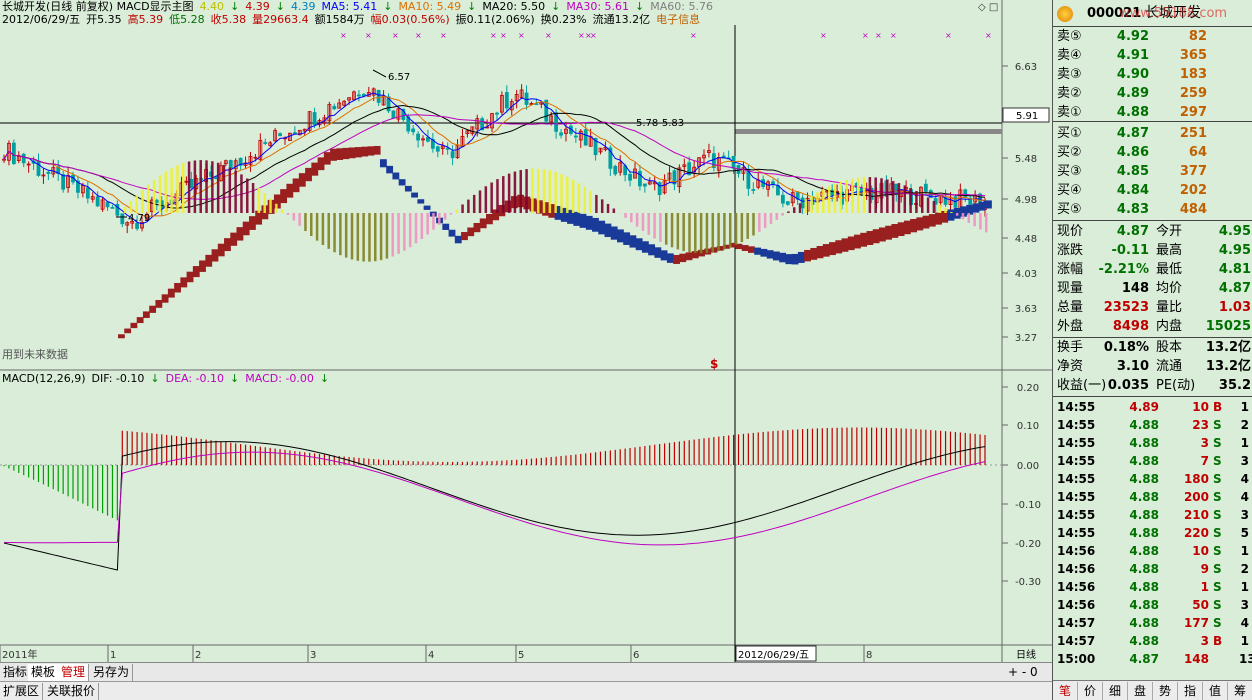  Describe the element at coordinates (1070, 269) in the screenshot. I see `stat-key: 涨幅` at that location.